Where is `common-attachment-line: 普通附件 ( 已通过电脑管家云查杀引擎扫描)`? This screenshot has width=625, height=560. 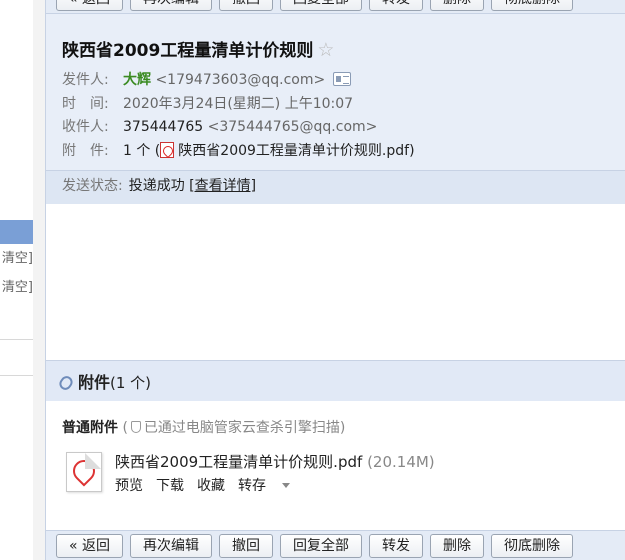
common-attachment-line: 普通附件 ( 已通过电脑管家云查杀引擎扫描) is located at coordinates (203, 427).